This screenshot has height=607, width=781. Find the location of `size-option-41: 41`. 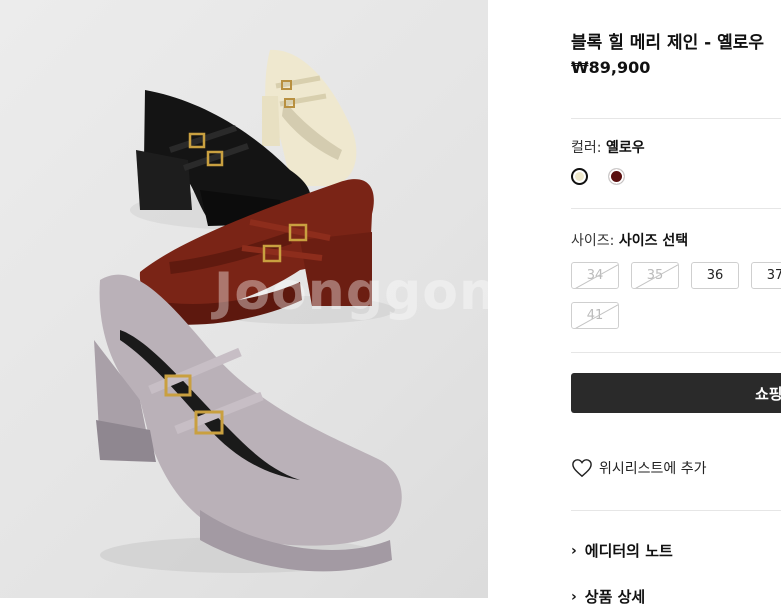

size-option-41: 41 is located at coordinates (595, 315).